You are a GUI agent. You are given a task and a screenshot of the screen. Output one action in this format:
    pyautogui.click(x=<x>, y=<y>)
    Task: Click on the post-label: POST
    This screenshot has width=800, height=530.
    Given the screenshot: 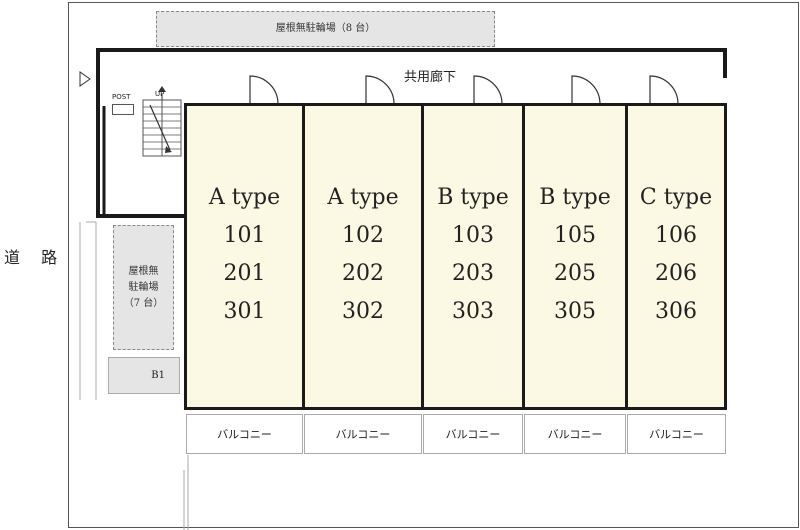 What is the action you would take?
    pyautogui.click(x=121, y=97)
    